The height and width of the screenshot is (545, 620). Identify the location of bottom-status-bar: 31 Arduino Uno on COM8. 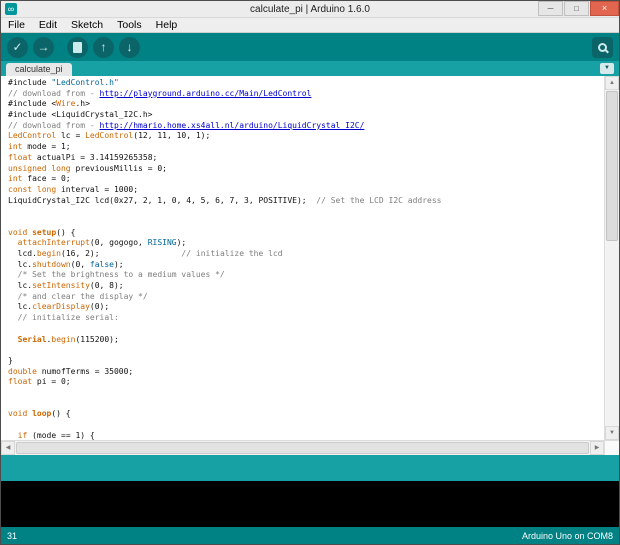
(310, 535).